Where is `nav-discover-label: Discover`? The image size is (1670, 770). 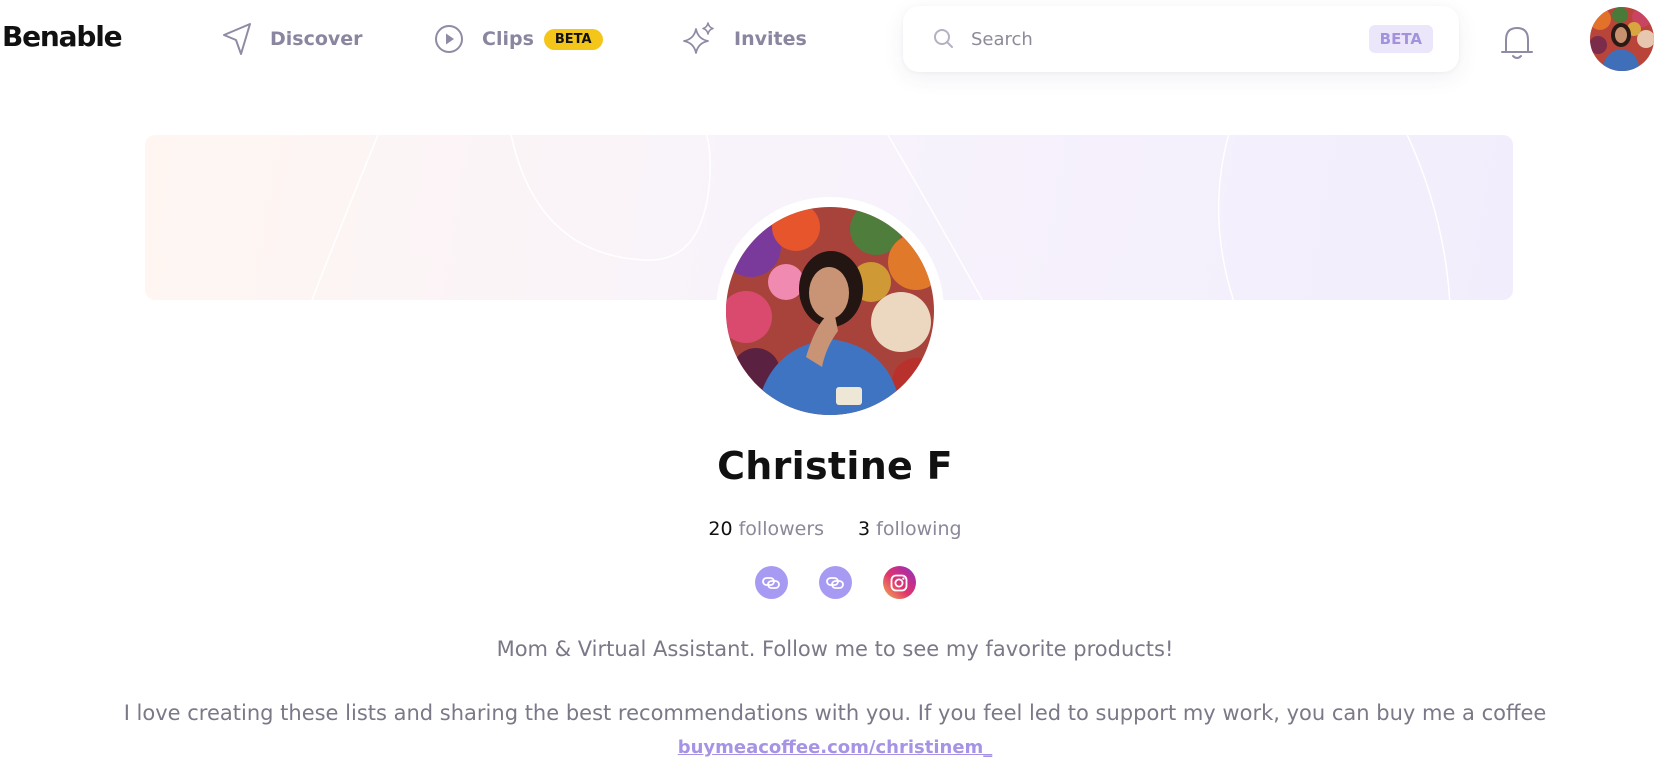
nav-discover-label: Discover is located at coordinates (316, 39).